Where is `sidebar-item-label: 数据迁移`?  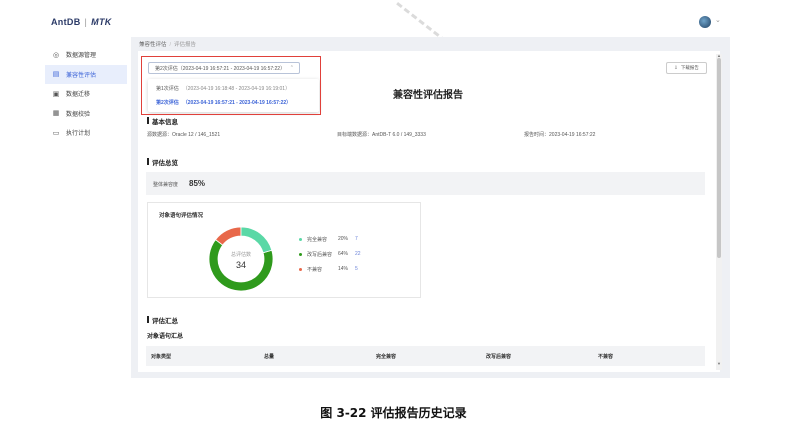
sidebar-item-label: 数据迁移 is located at coordinates (78, 95).